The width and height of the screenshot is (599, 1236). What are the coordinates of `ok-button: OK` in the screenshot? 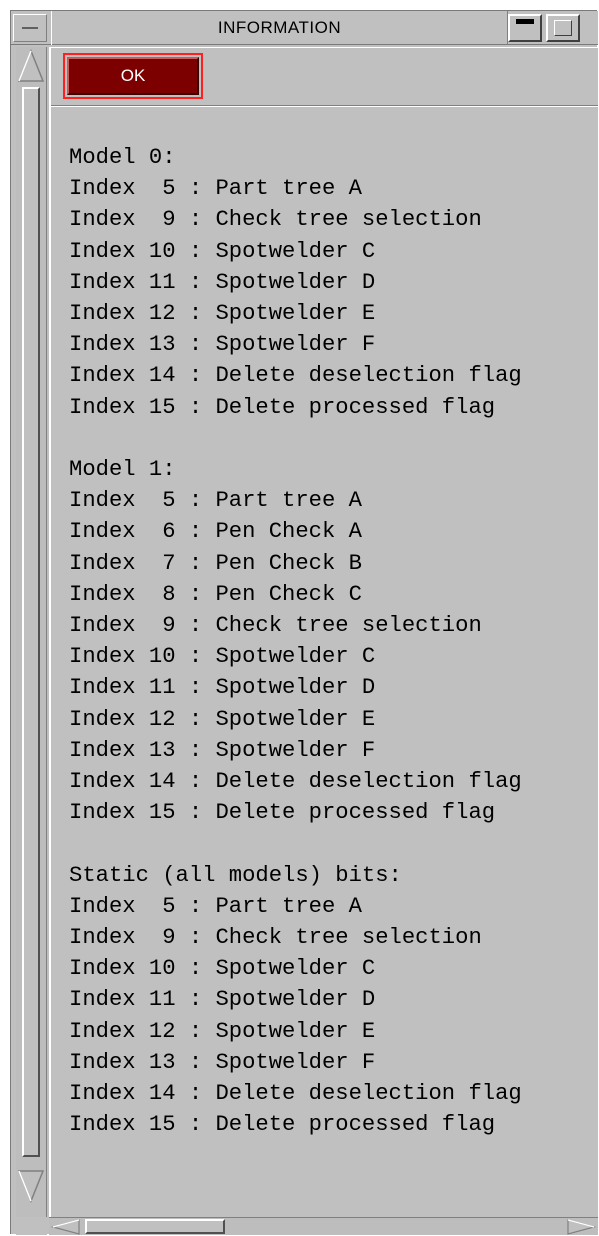 It's located at (133, 76).